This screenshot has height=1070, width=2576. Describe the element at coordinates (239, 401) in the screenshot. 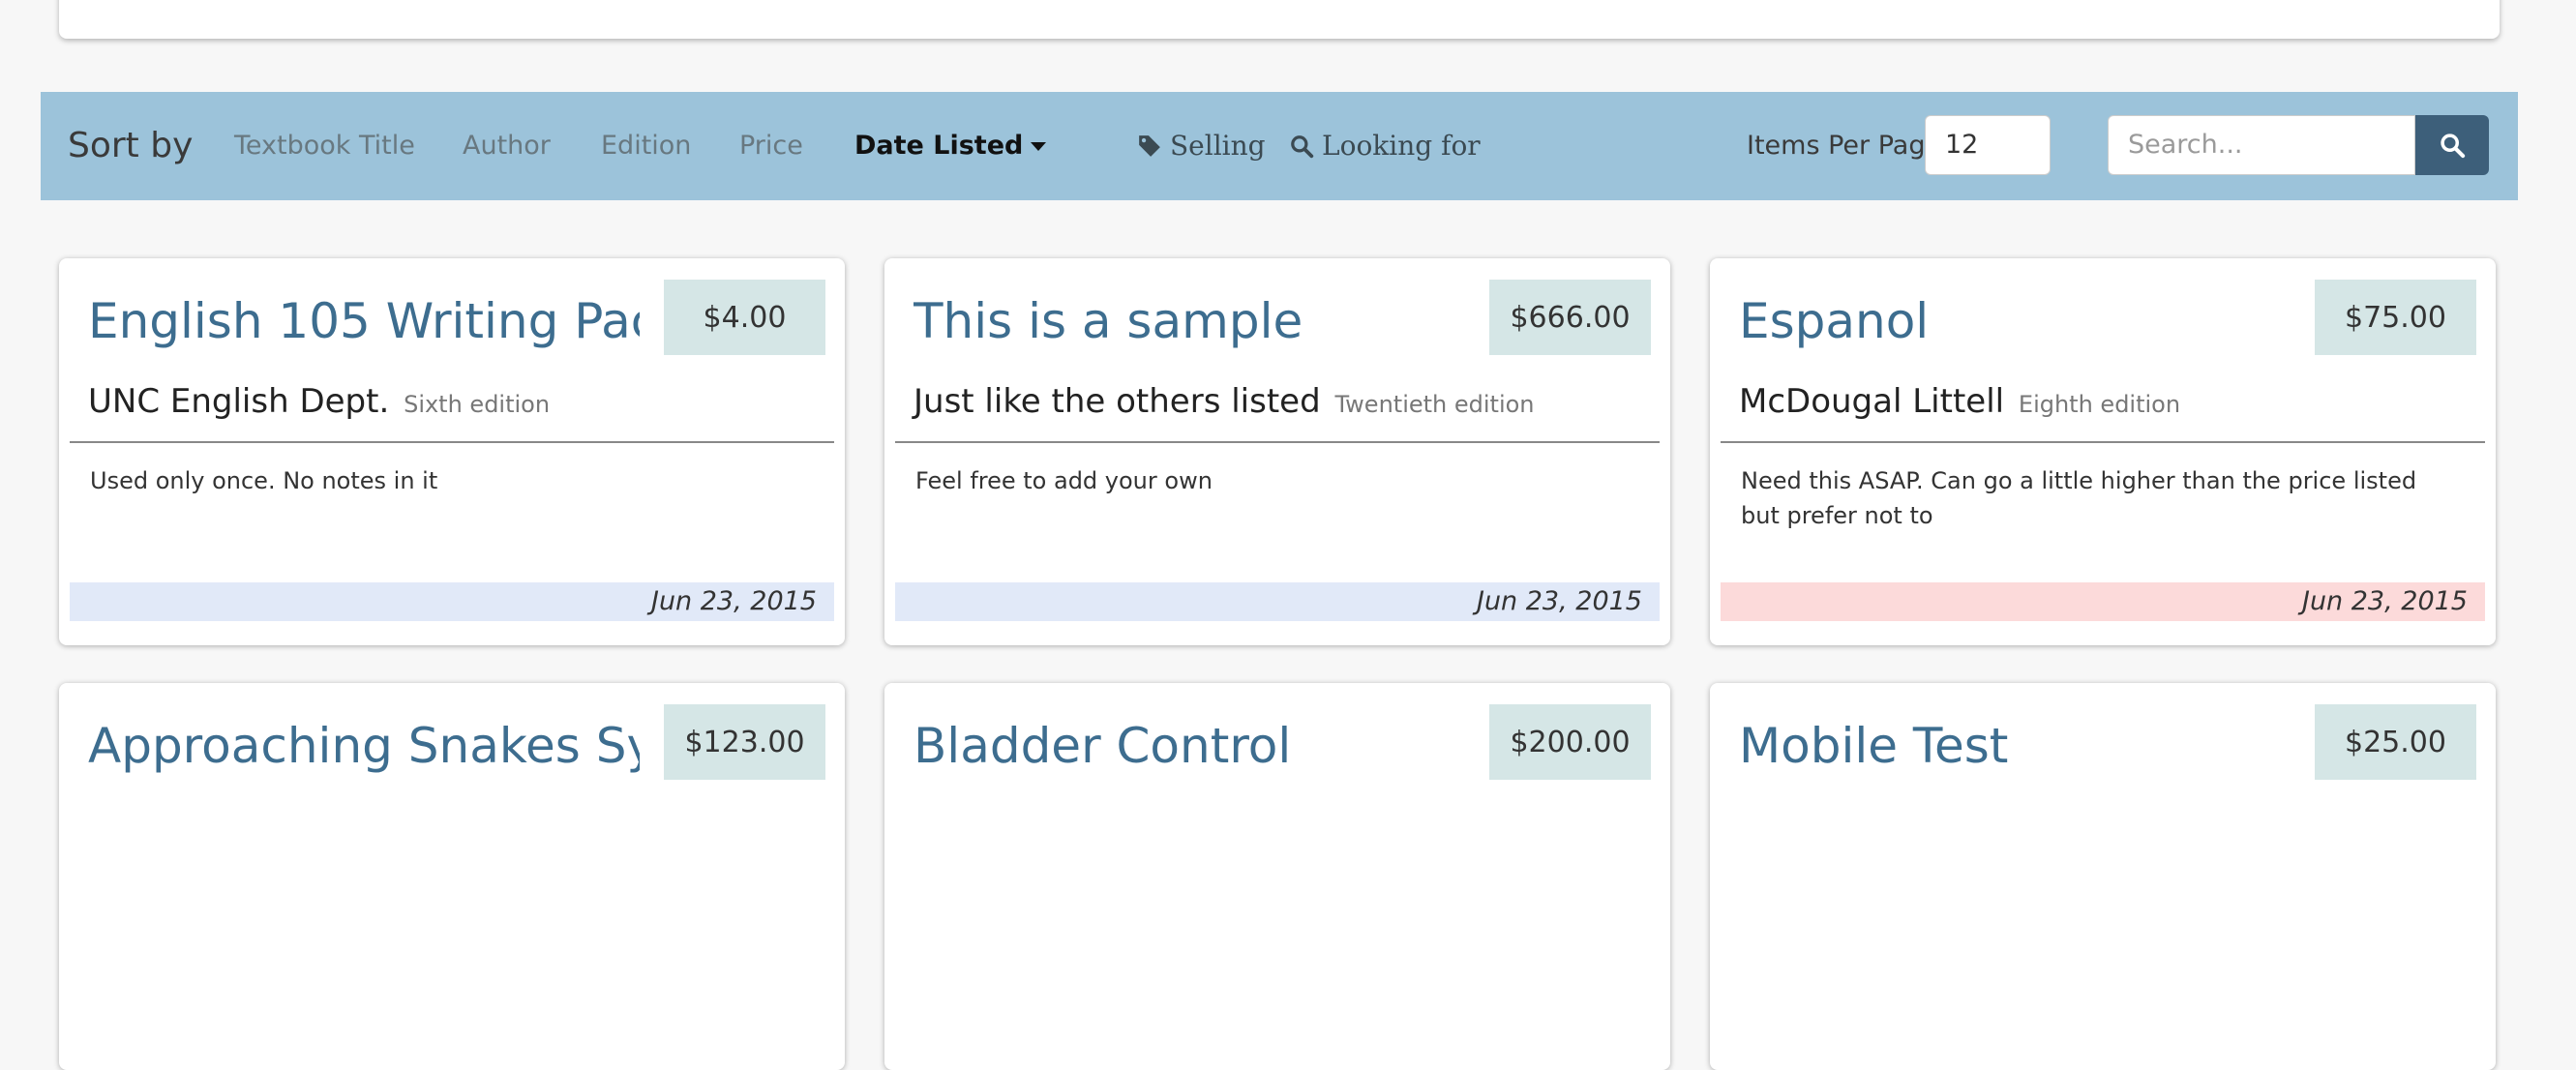

I see `author-name: UNC English Dept.` at that location.